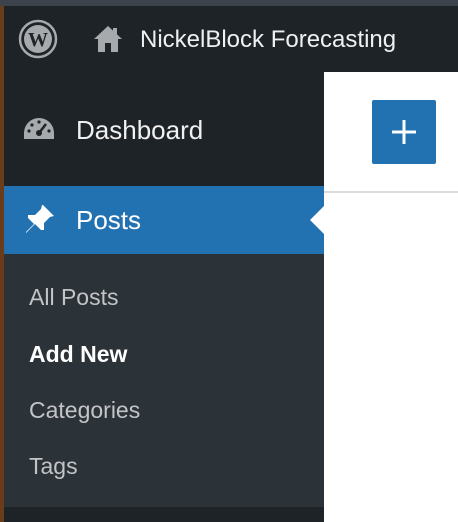 This screenshot has height=522, width=458. Describe the element at coordinates (73, 297) in the screenshot. I see `submenu-item-all-posts: All Posts` at that location.